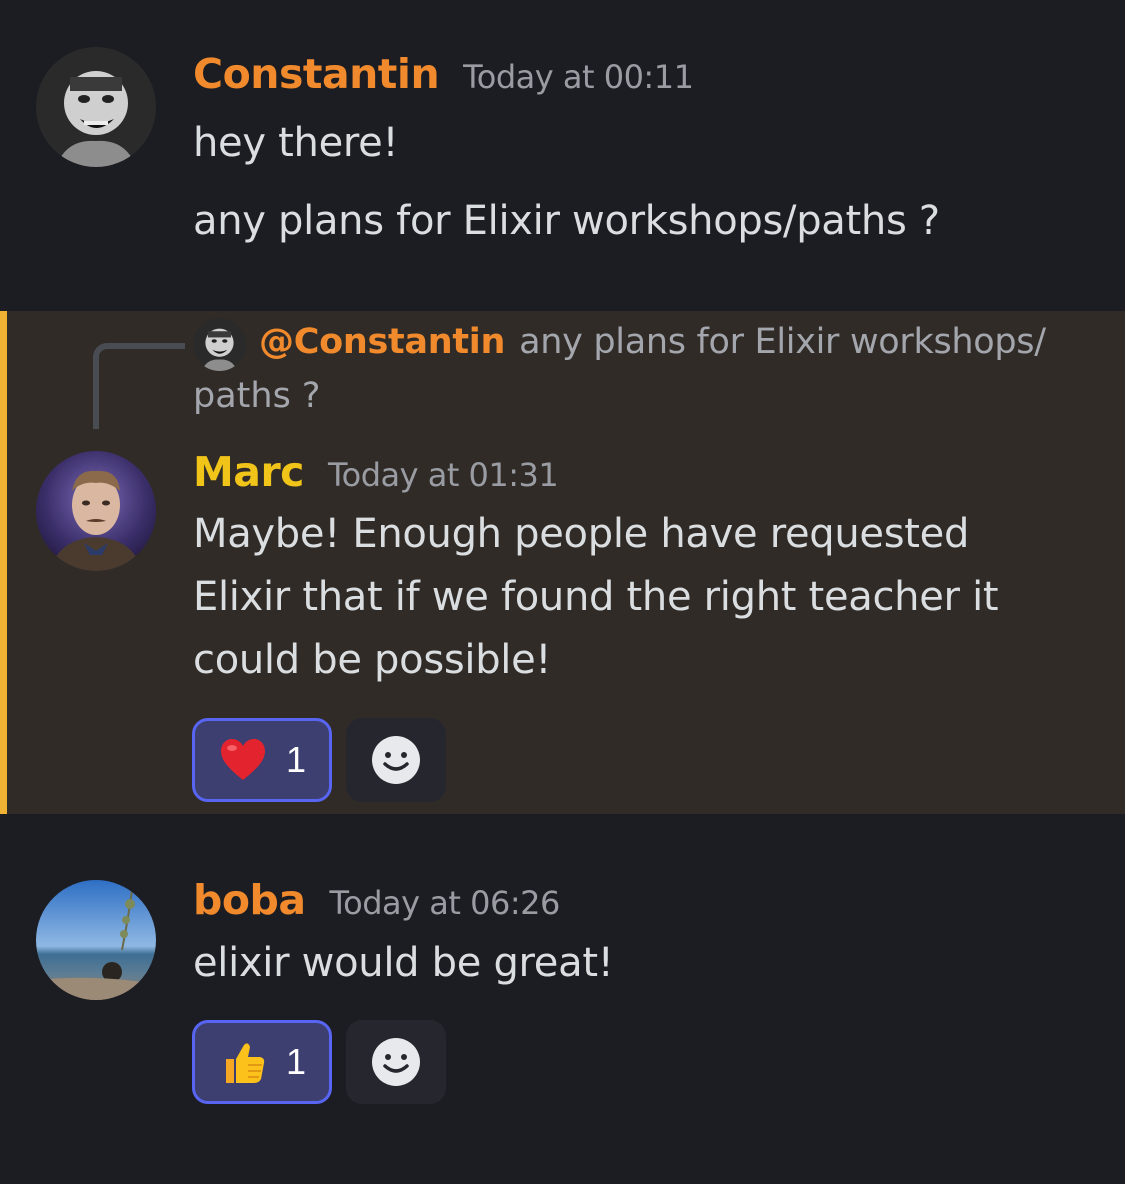  What do you see at coordinates (443, 74) in the screenshot?
I see `message-header: Constantin Today at 00:11` at bounding box center [443, 74].